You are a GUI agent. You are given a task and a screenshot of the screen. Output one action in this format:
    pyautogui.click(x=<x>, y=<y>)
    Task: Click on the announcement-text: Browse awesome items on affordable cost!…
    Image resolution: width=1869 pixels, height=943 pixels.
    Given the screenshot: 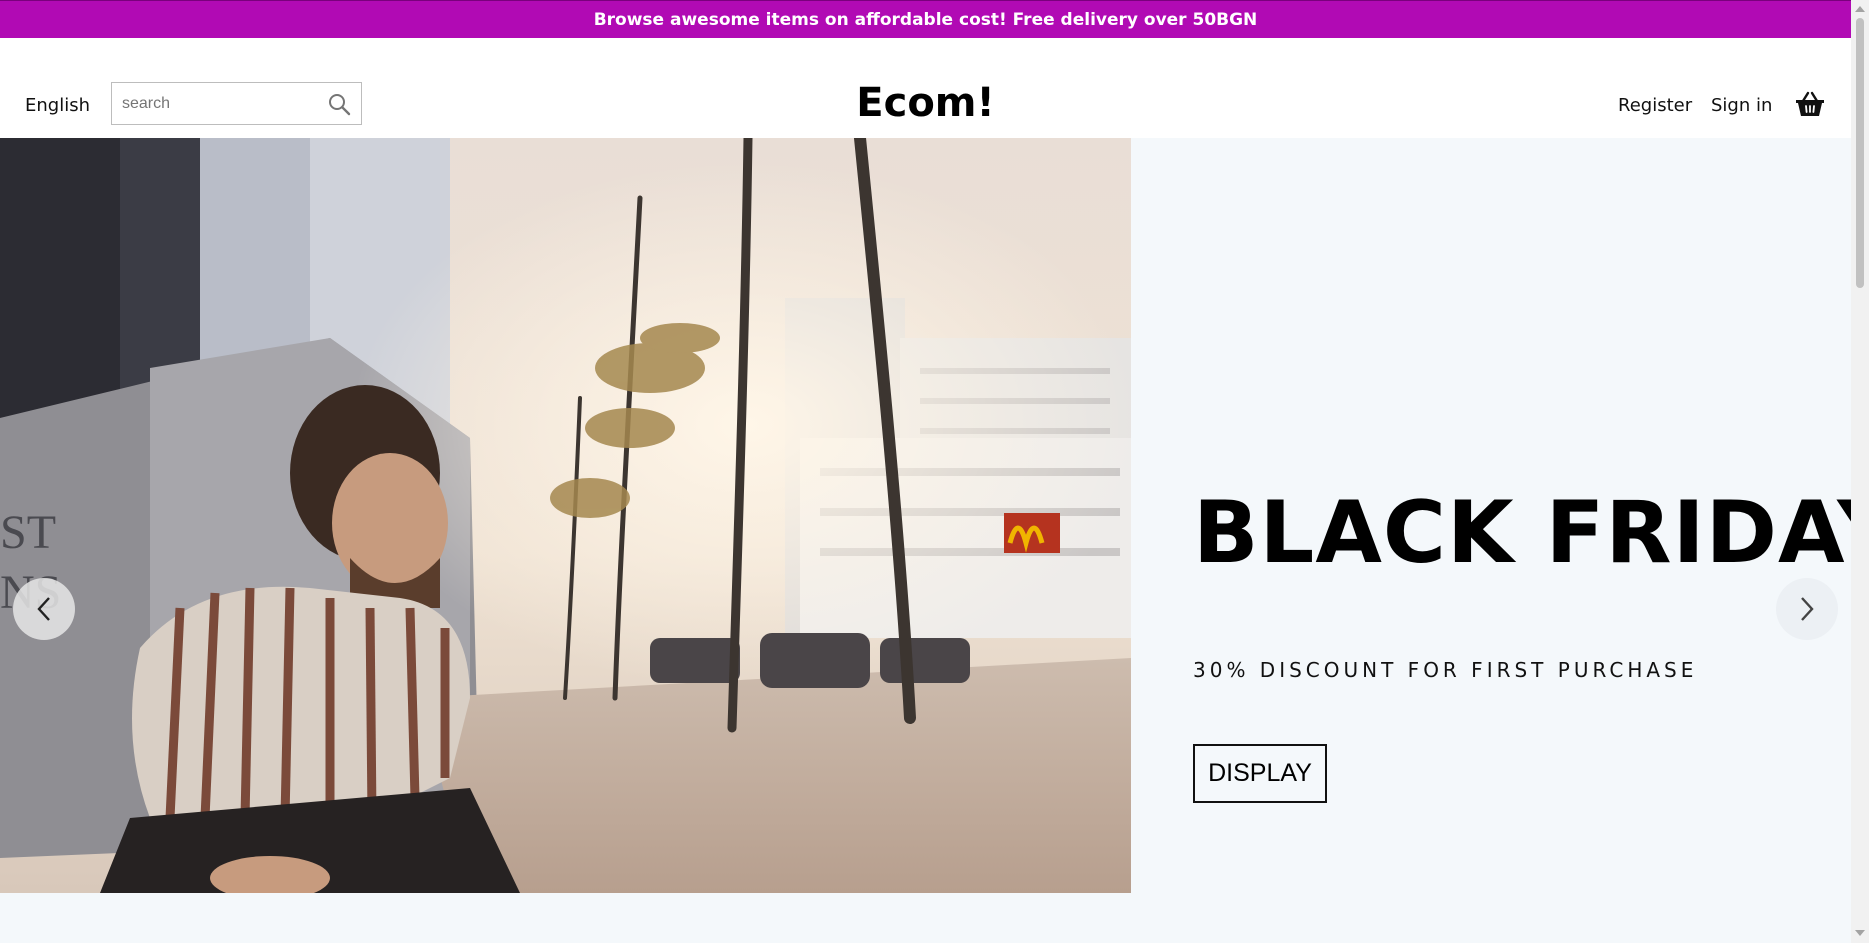 What is the action you would take?
    pyautogui.click(x=925, y=19)
    